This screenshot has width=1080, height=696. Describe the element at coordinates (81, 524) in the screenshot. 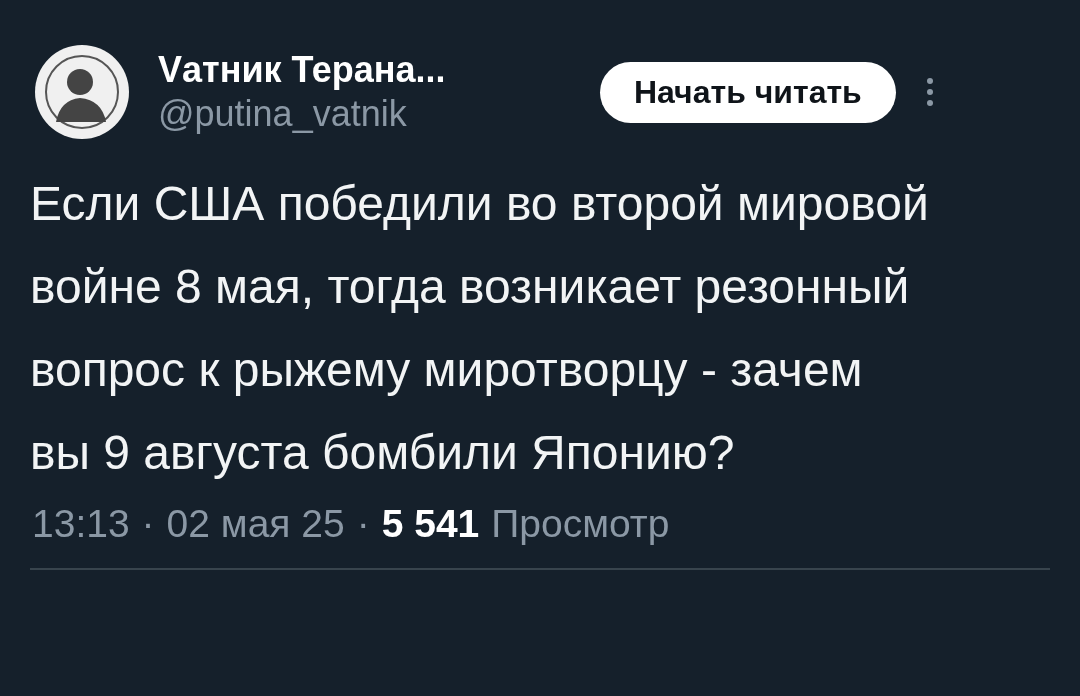

I see `tweet-time: 13:13` at that location.